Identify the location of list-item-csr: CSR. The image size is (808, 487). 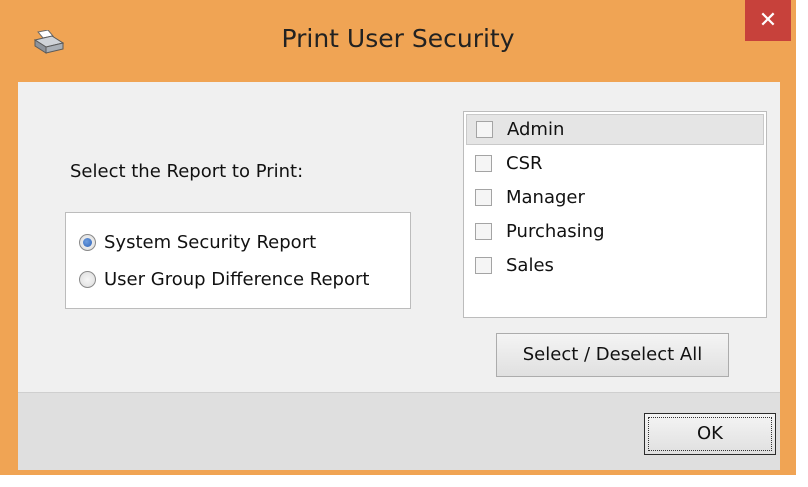
(615, 163).